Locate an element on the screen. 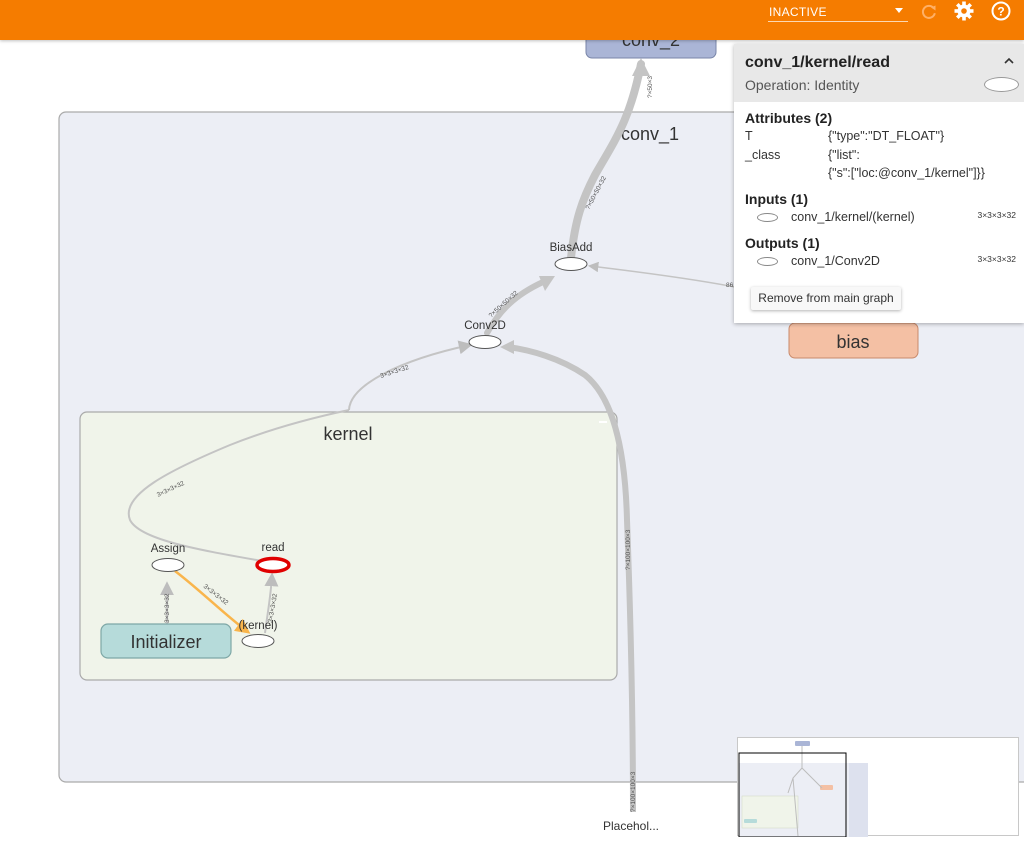 The width and height of the screenshot is (1024, 842). kernel-group-collapse-button is located at coordinates (603, 422).